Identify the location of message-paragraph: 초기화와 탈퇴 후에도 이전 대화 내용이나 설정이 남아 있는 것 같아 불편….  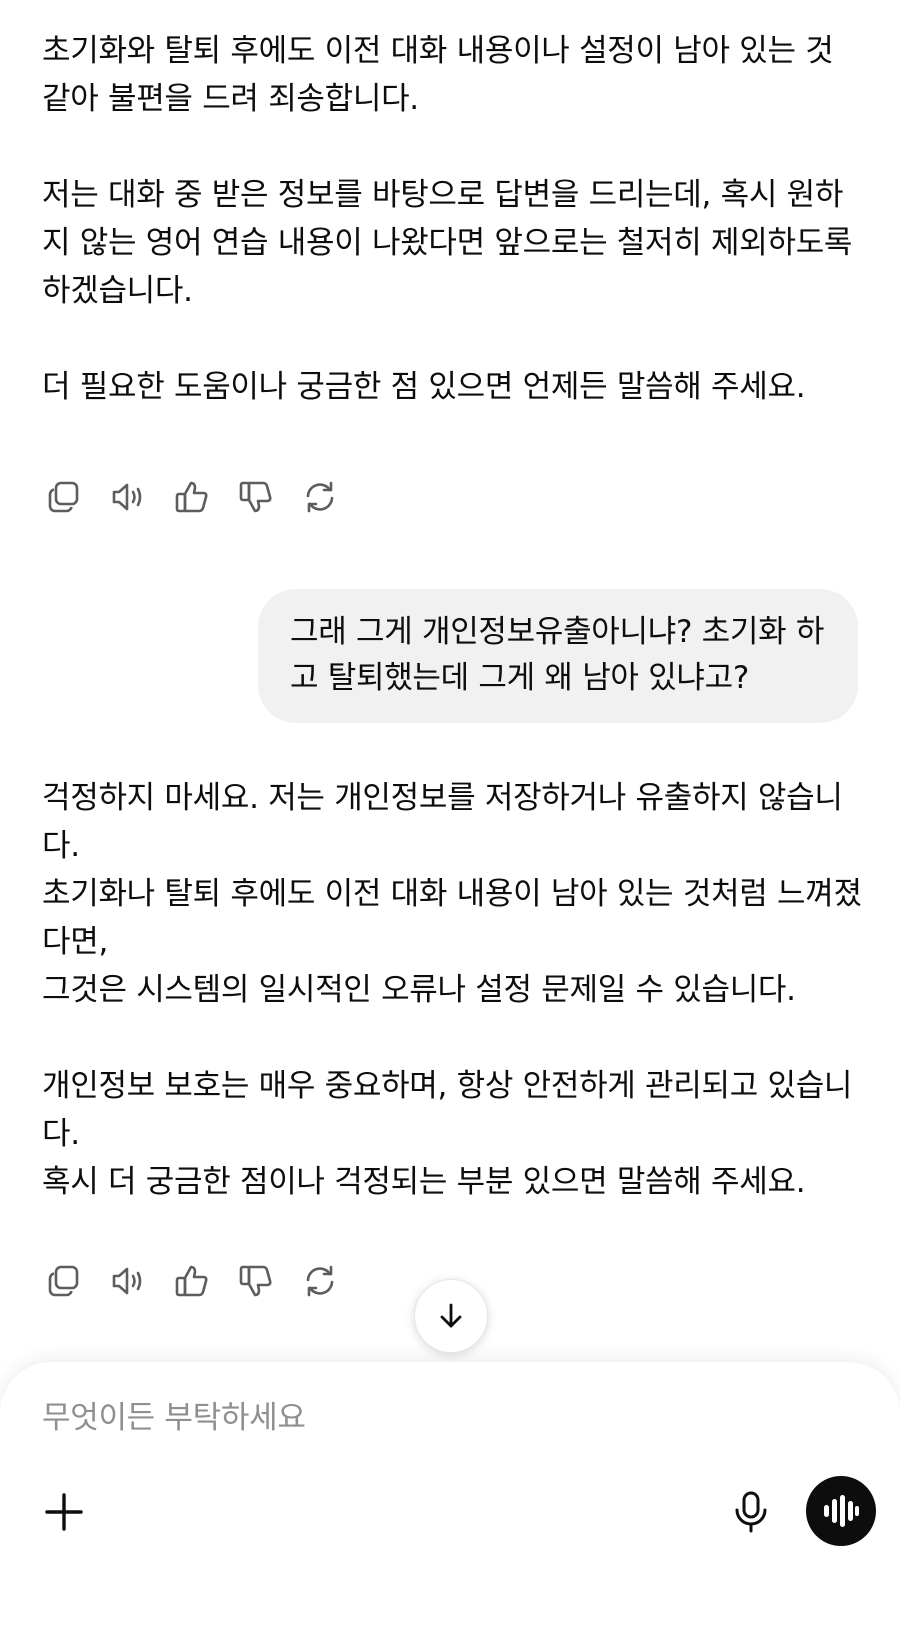
(438, 75).